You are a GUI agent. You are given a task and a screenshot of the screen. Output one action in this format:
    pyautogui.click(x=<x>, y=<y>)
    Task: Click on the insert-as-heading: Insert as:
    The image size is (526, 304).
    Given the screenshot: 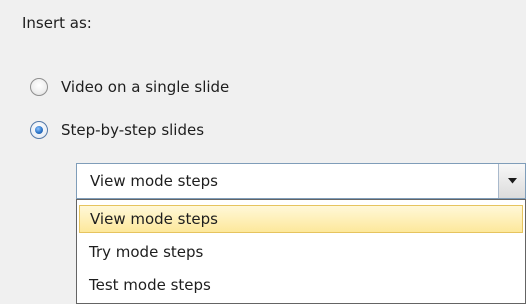 What is the action you would take?
    pyautogui.click(x=57, y=23)
    